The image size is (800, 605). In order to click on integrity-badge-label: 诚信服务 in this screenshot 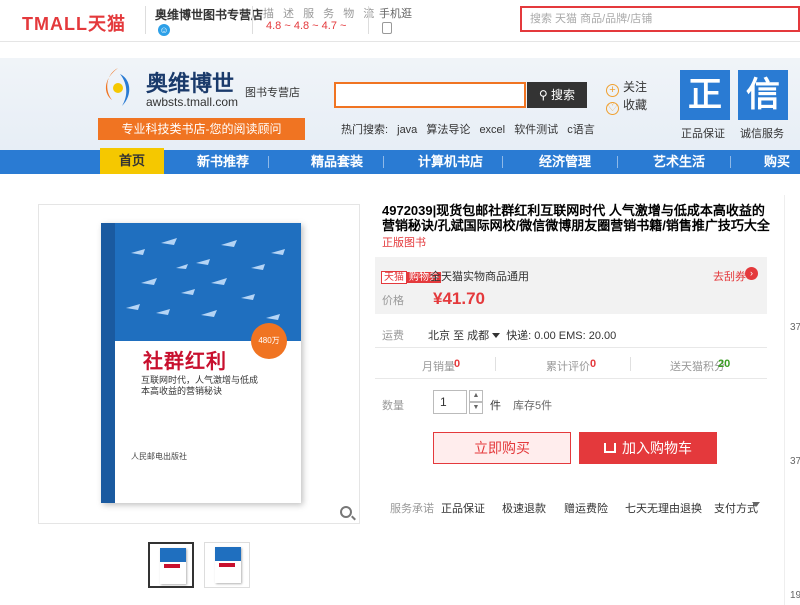, I will do `click(762, 134)`.